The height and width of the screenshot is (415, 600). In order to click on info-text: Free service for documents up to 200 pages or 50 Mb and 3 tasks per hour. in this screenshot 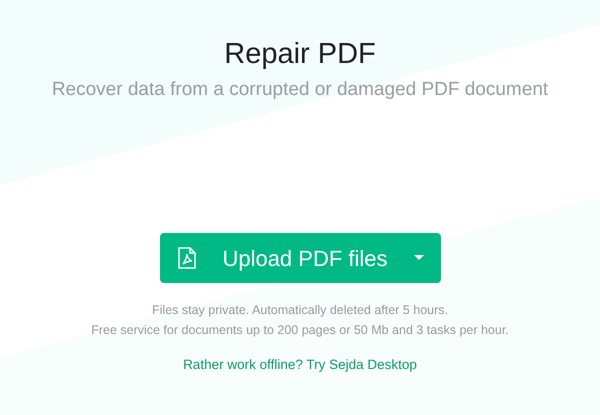, I will do `click(300, 330)`.